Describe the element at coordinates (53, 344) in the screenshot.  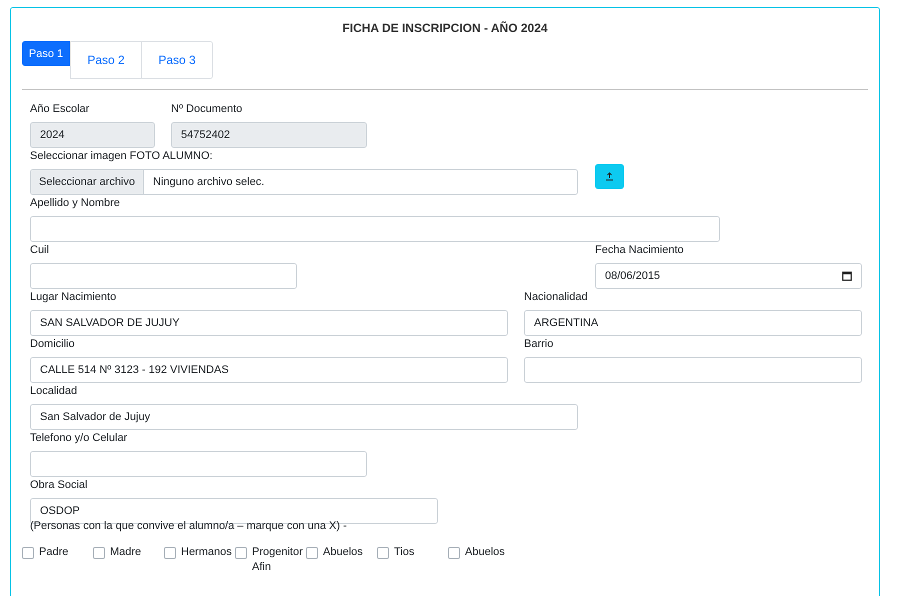
I see `field-label: Domicilio` at that location.